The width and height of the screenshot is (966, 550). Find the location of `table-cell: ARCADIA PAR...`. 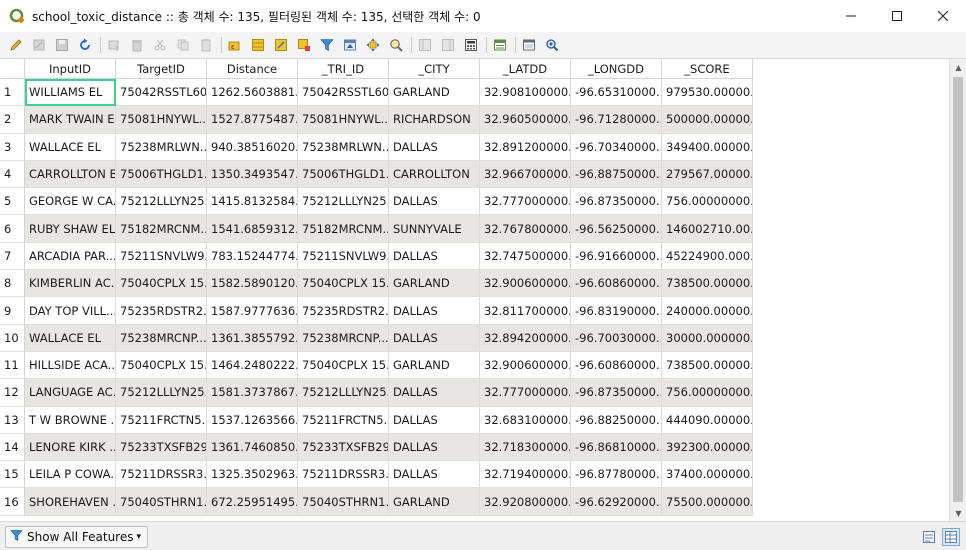

table-cell: ARCADIA PAR... is located at coordinates (70, 256).